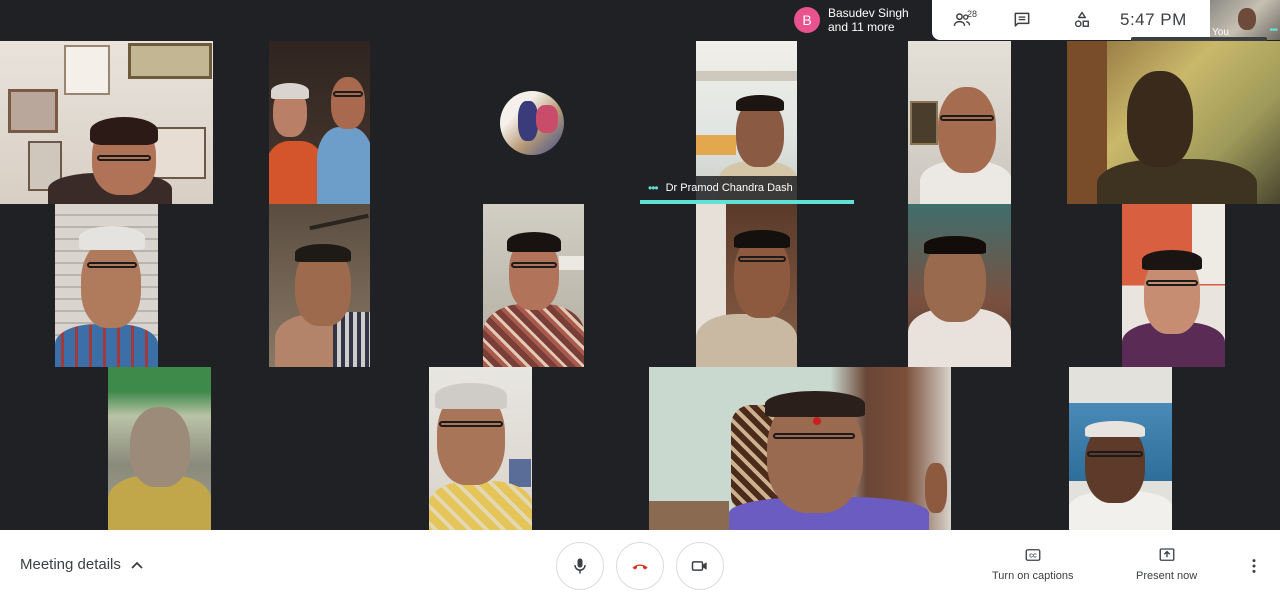  Describe the element at coordinates (1167, 554) in the screenshot. I see `present-icon` at that location.